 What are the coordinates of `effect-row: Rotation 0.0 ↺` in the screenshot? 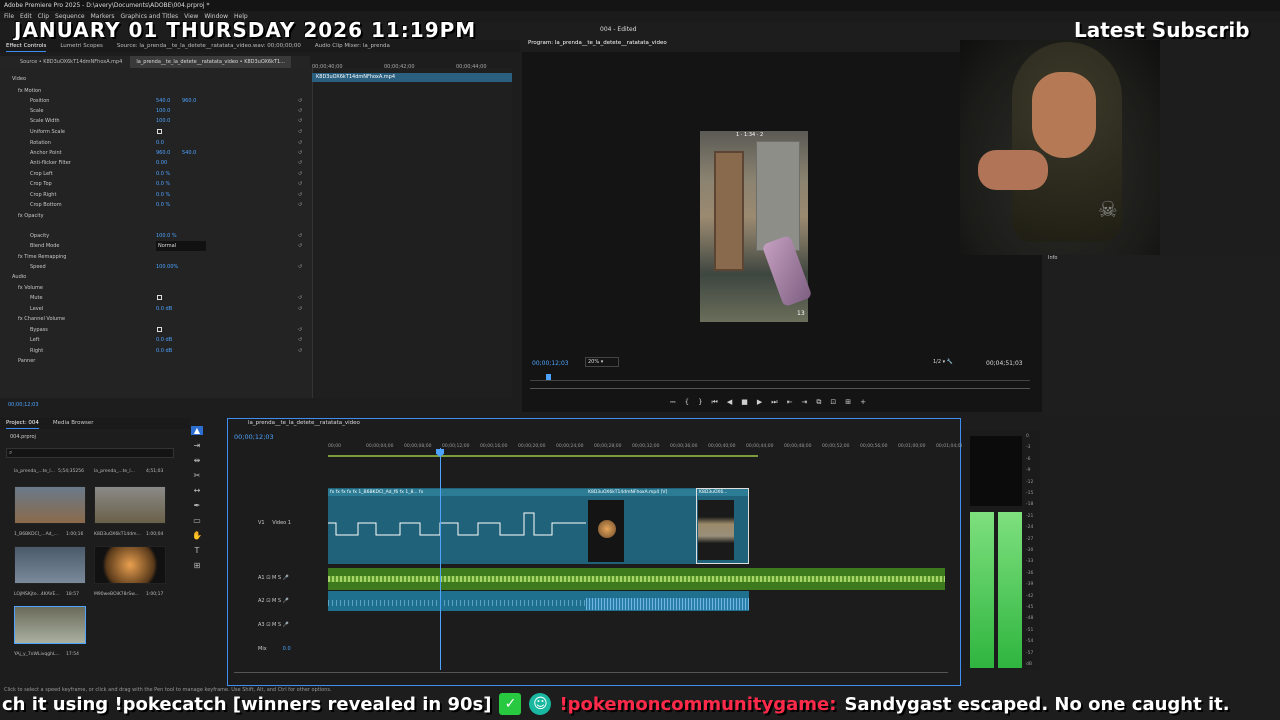 It's located at (156, 143).